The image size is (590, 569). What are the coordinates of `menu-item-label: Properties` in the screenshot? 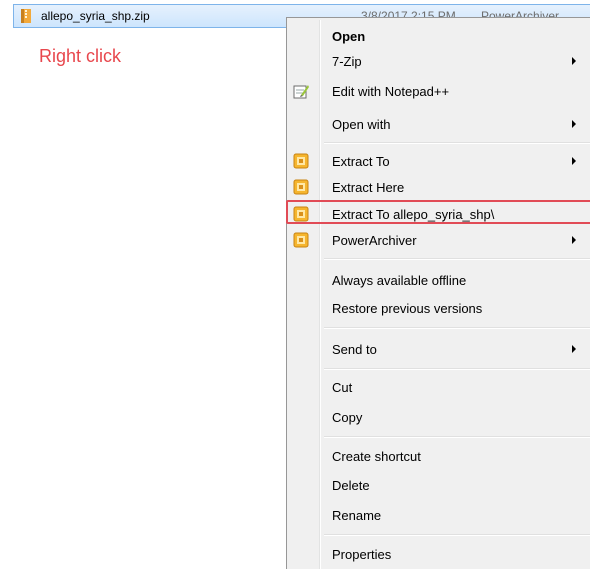 It's located at (362, 554).